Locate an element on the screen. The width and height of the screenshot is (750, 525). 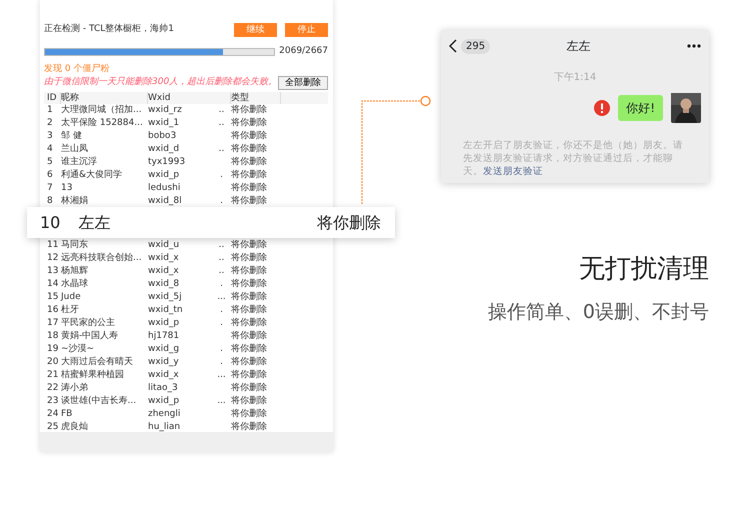
table-cell-text: 6 is located at coordinates (50, 175).